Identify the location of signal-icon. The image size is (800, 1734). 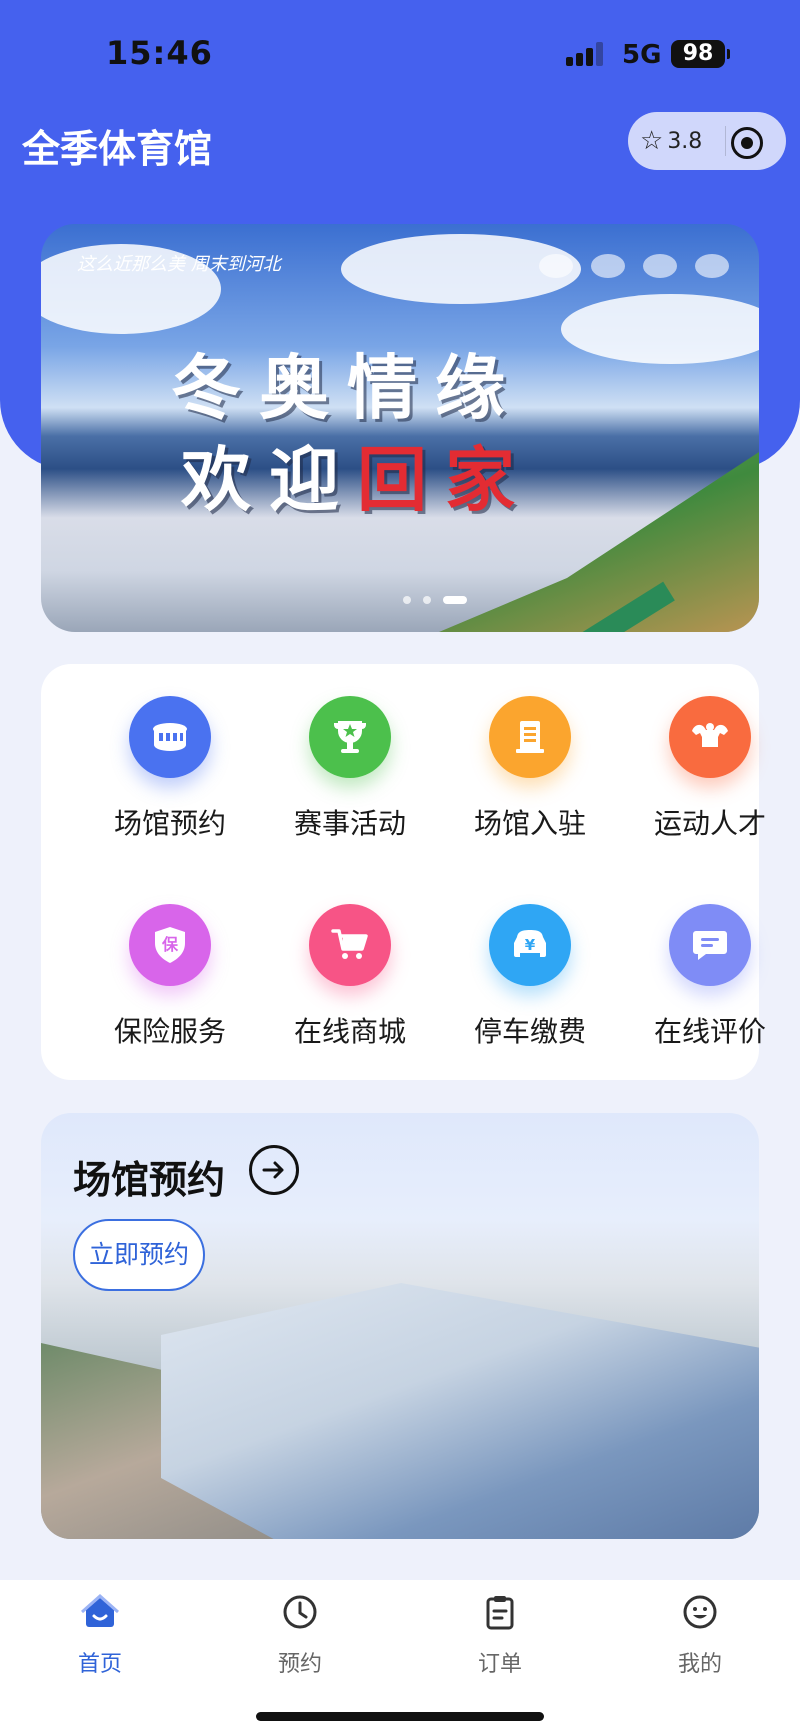
(588, 53).